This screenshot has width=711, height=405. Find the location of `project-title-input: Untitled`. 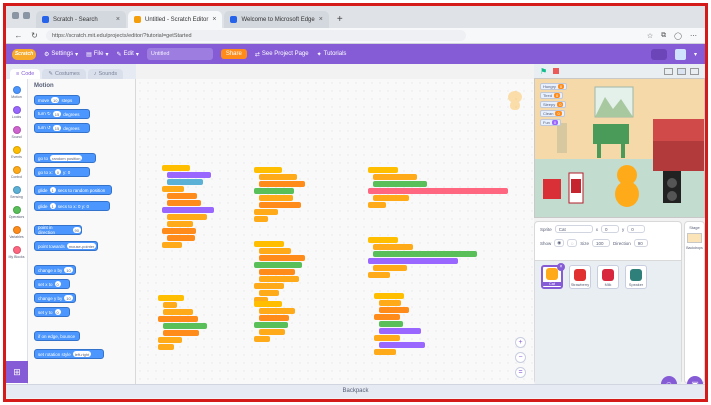

project-title-input: Untitled is located at coordinates (179, 54).